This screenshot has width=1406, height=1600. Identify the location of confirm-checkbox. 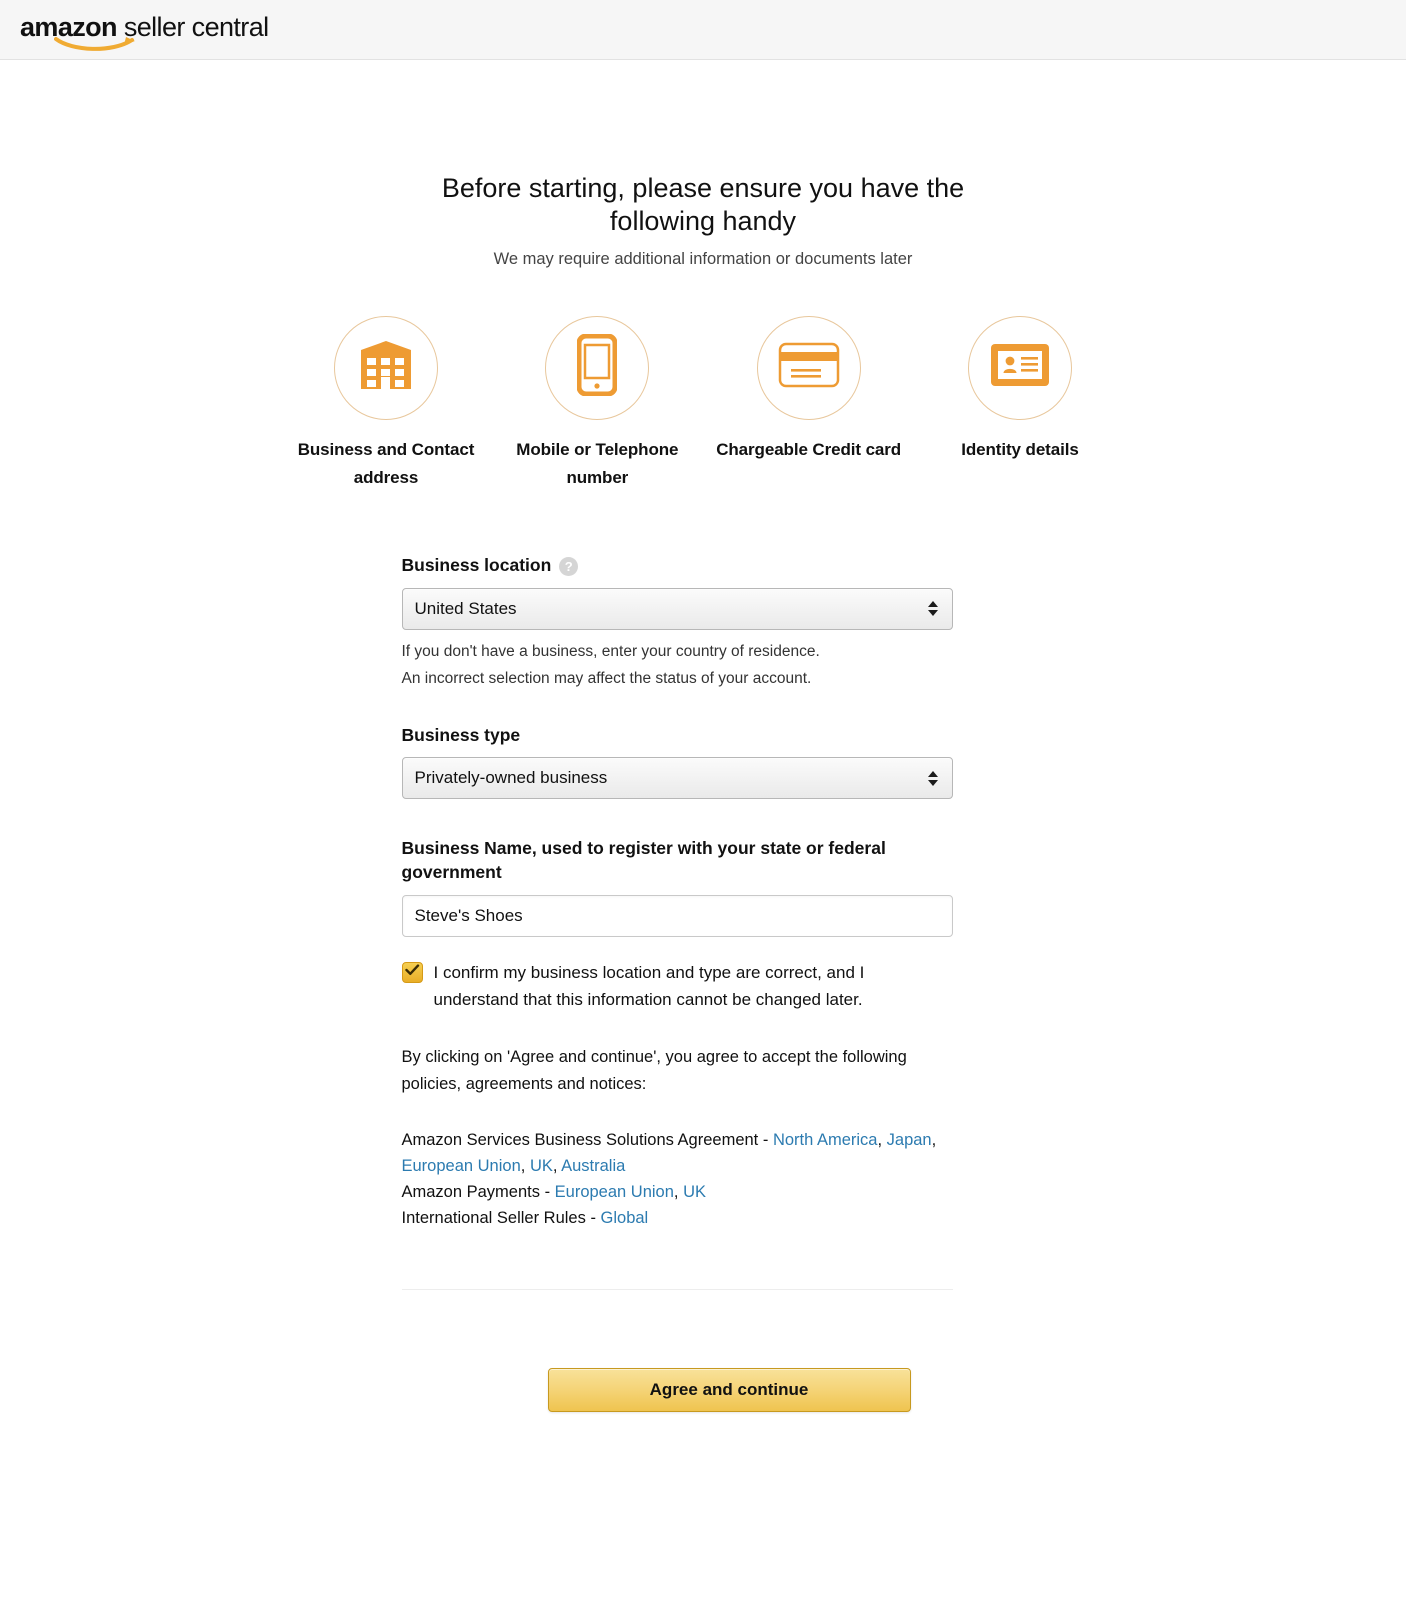
(412, 972).